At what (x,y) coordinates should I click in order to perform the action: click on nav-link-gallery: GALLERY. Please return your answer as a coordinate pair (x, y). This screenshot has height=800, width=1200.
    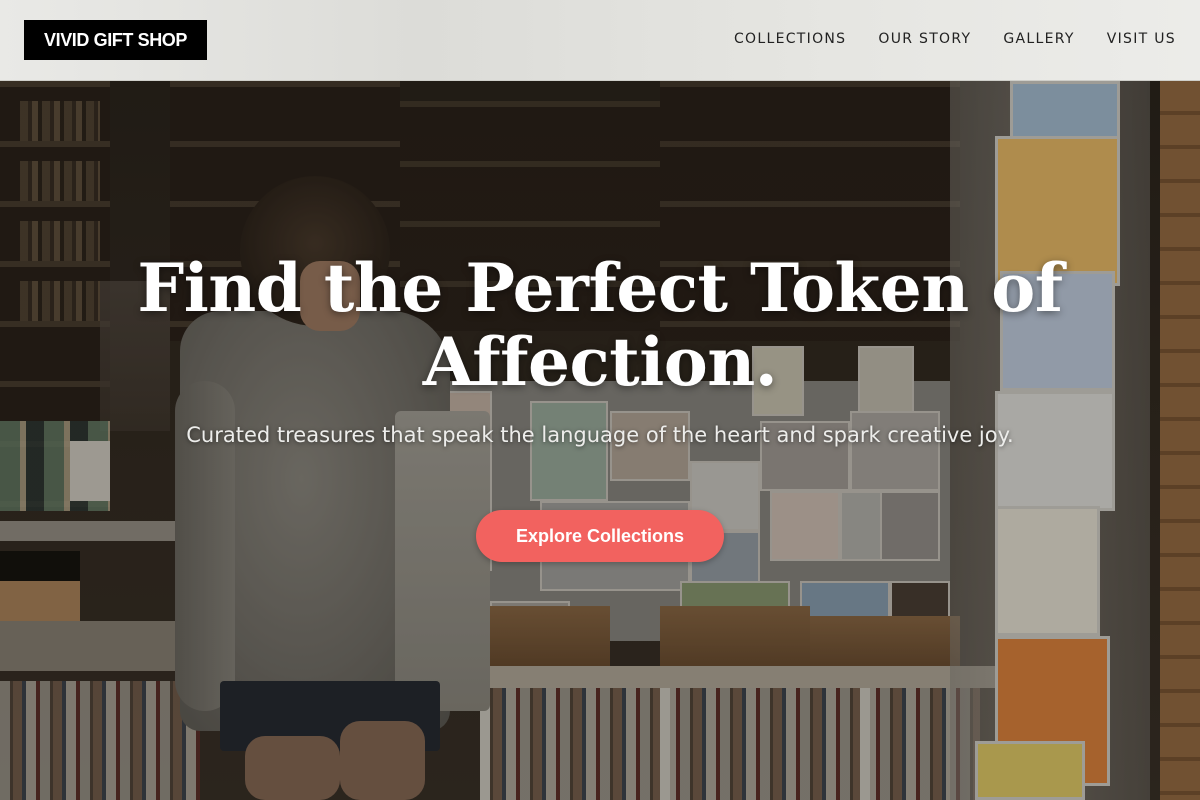
    Looking at the image, I should click on (1038, 39).